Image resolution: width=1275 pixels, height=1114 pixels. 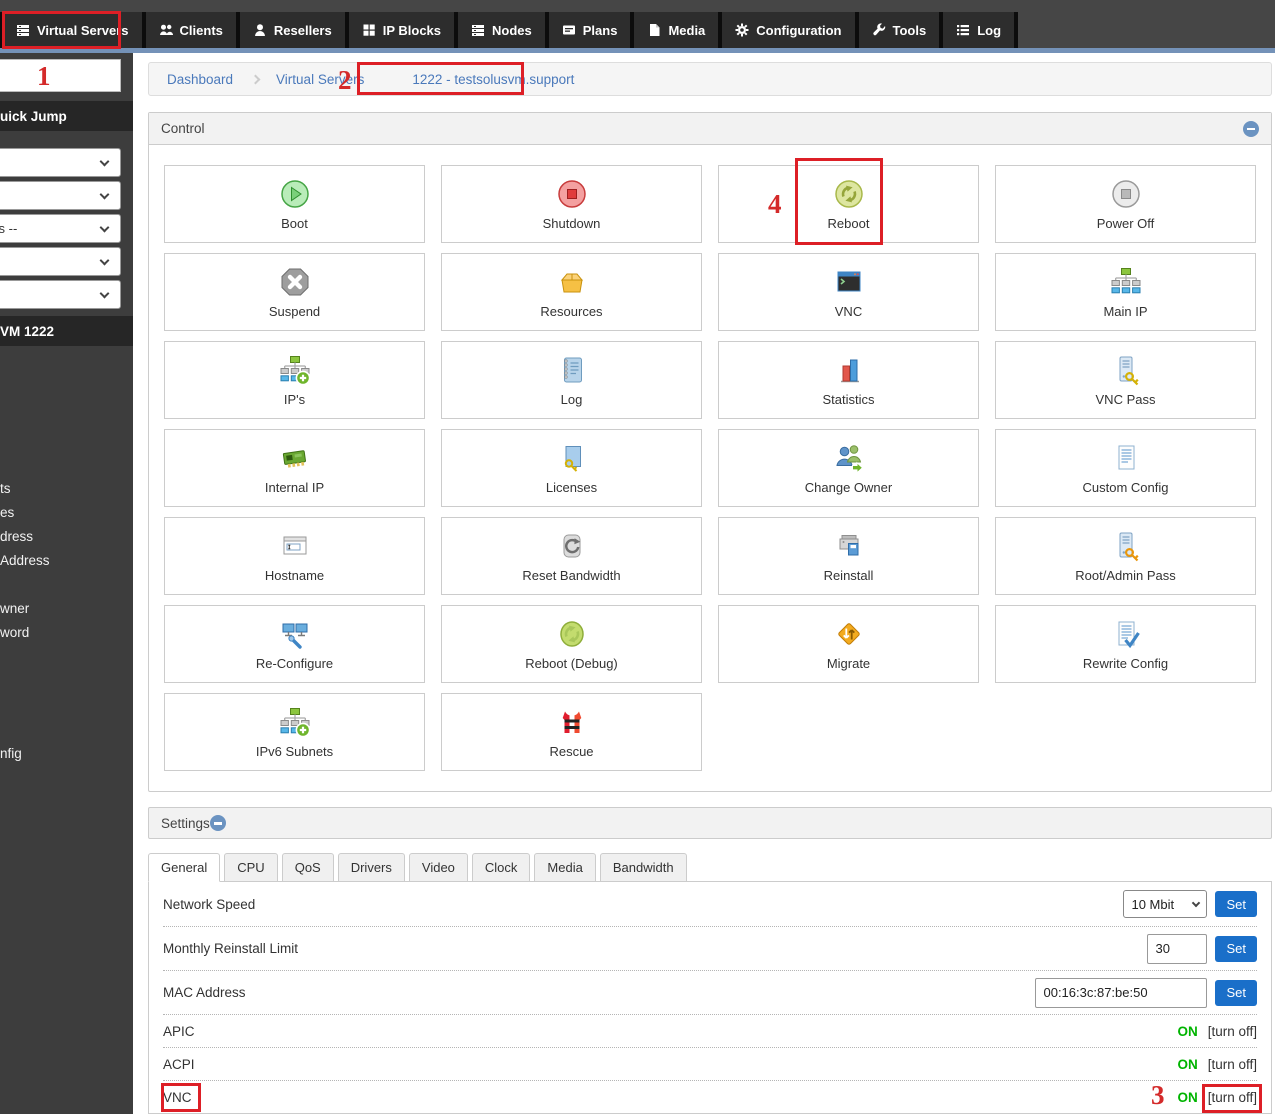 I want to click on control-button-reinstall: Reinstall, so click(x=848, y=556).